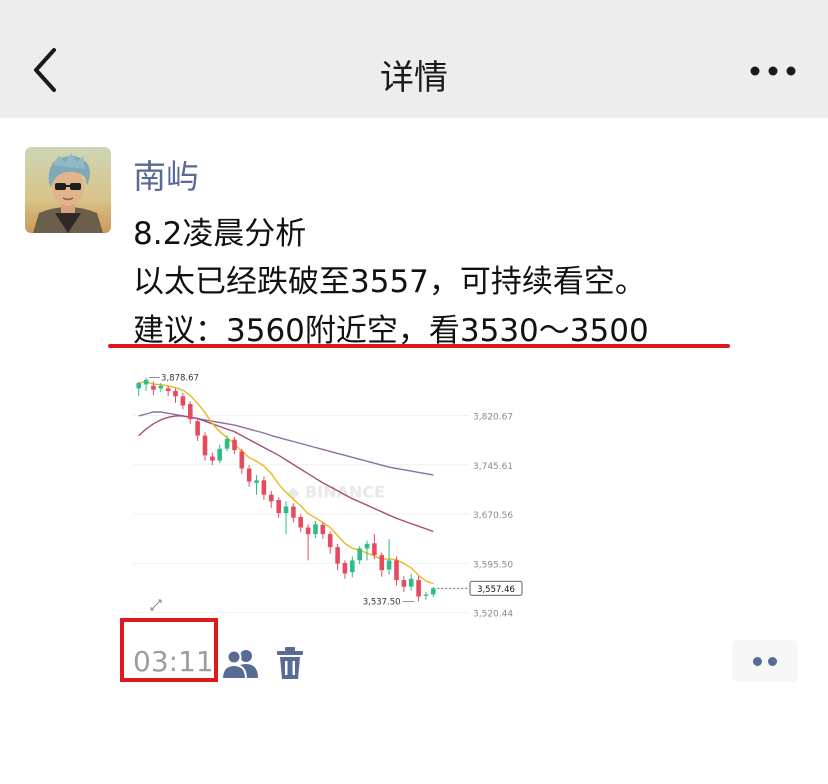 Image resolution: width=828 pixels, height=784 pixels. I want to click on trash-icon, so click(290, 663).